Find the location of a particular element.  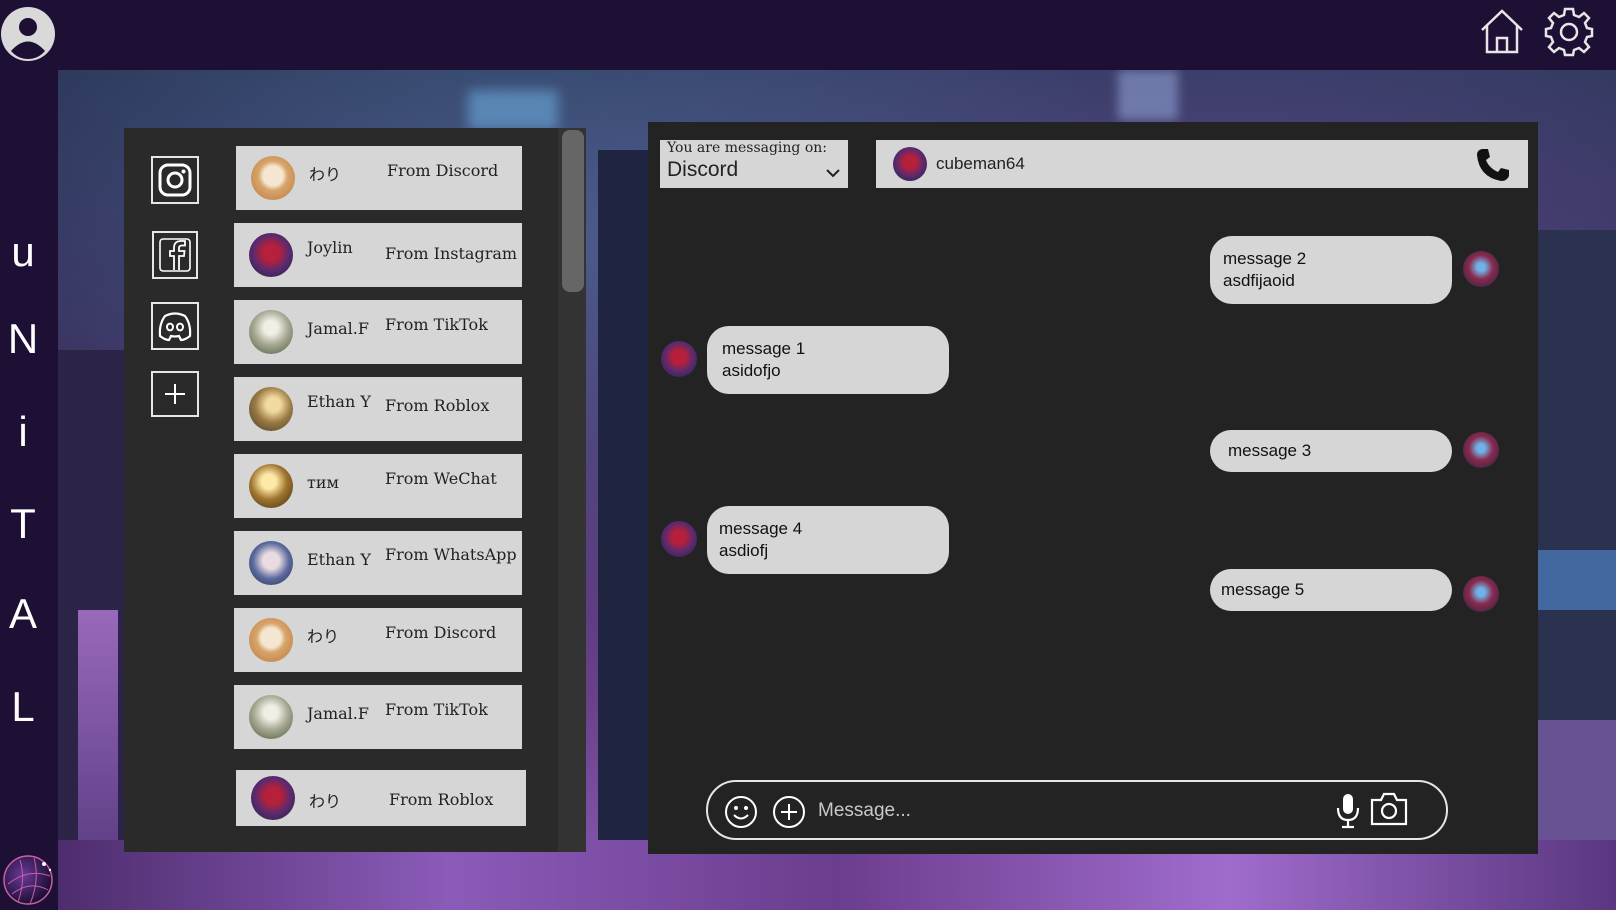

home-icon is located at coordinates (1502, 31).